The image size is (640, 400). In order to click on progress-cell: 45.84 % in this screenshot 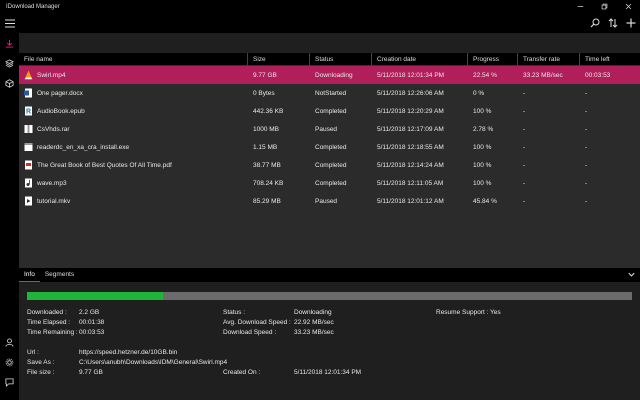, I will do `click(485, 201)`.